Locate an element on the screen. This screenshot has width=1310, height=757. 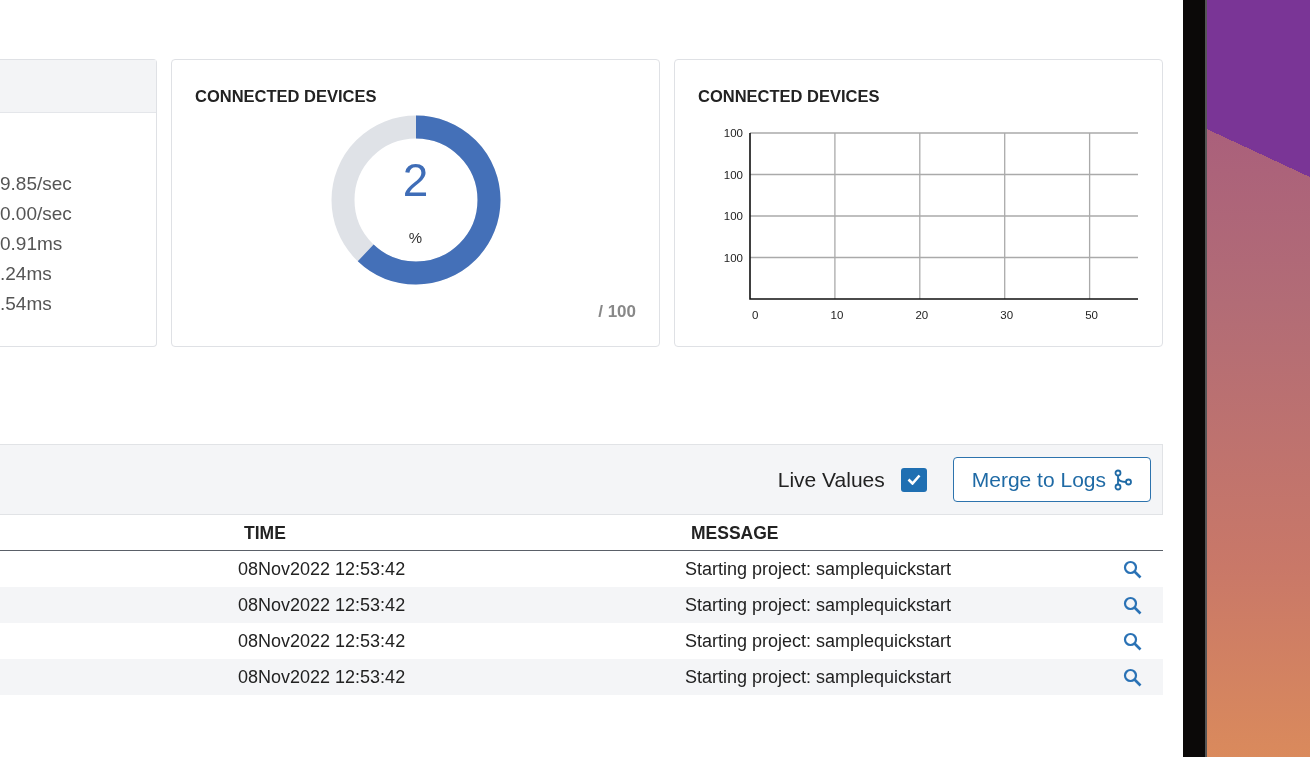
gauge-max: / 100 is located at coordinates (617, 311).